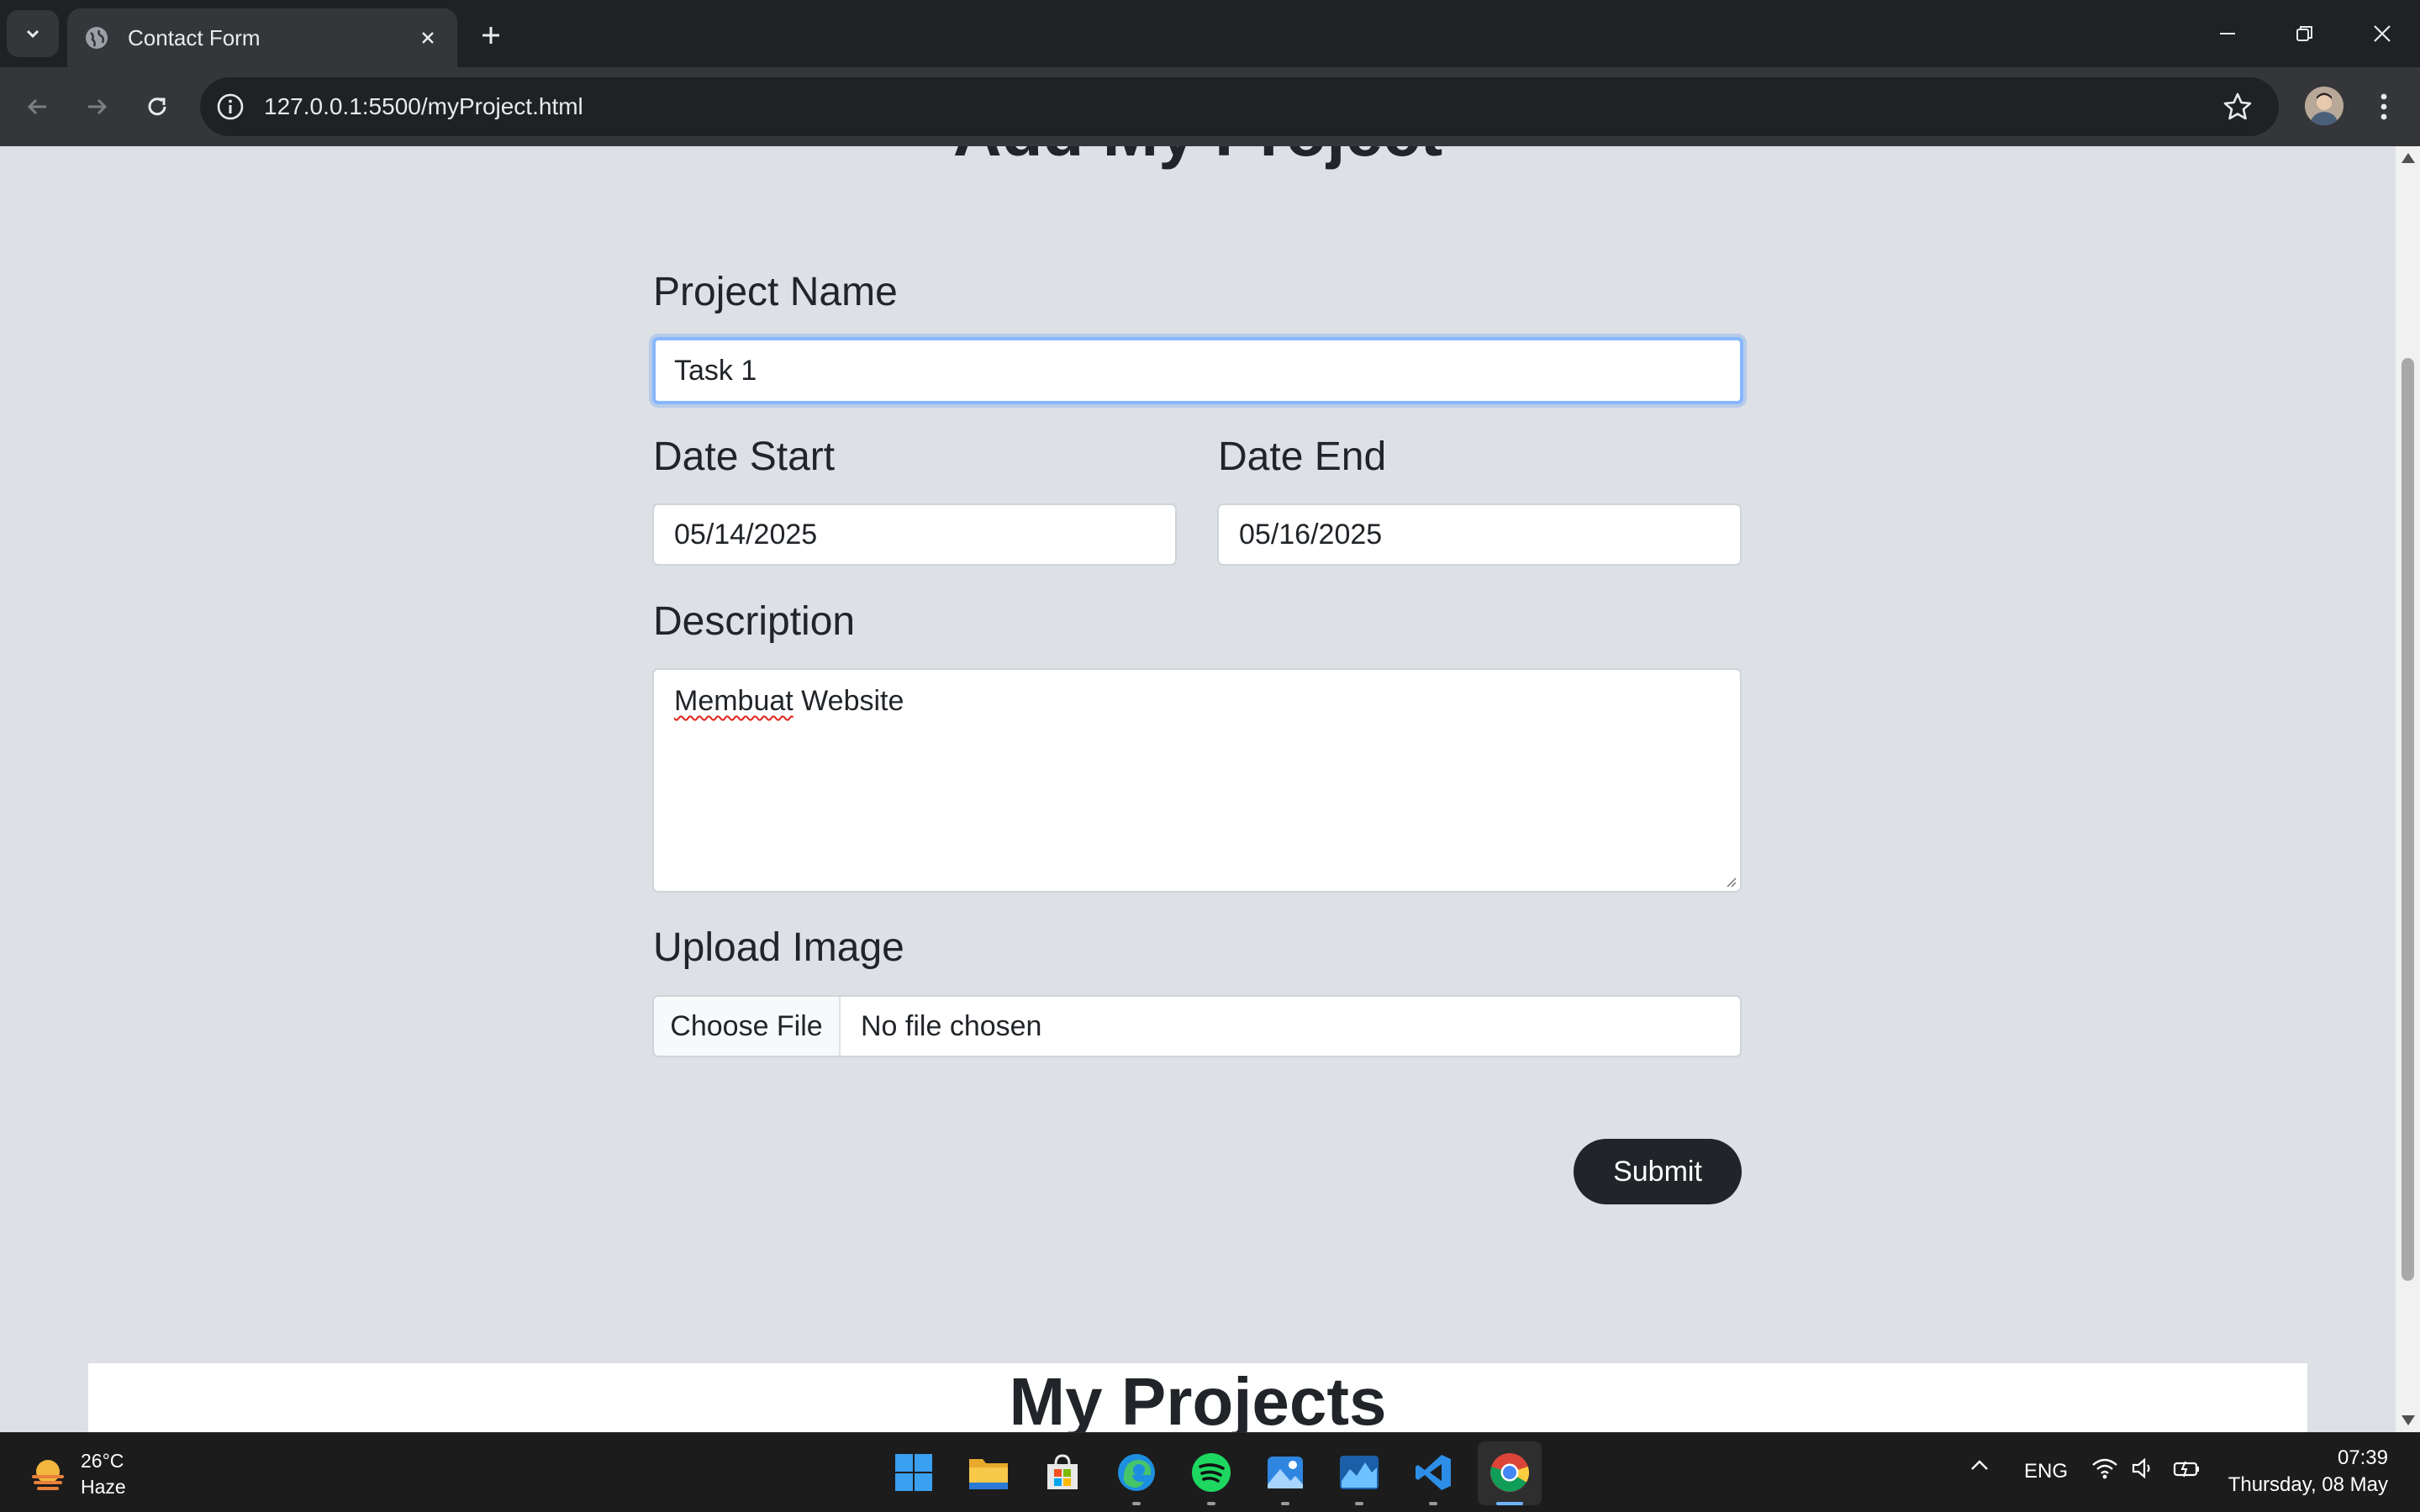 The image size is (2420, 1512). I want to click on profile-photo-icon, so click(2324, 106).